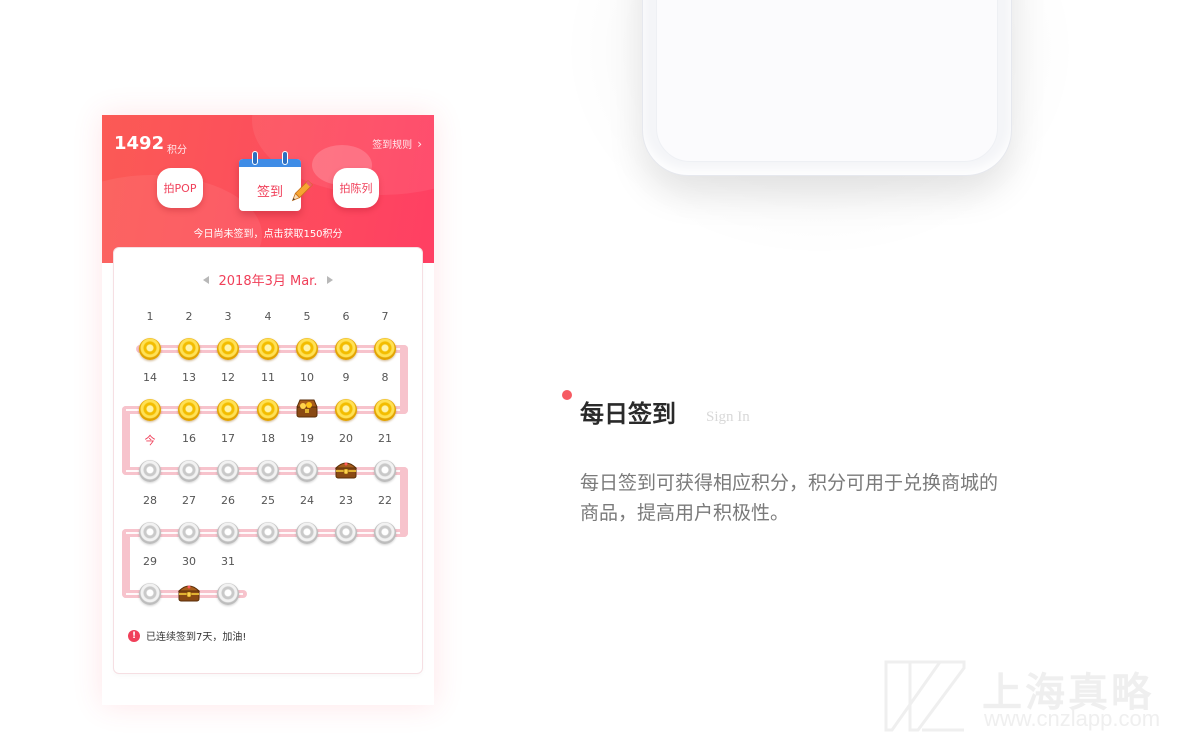  What do you see at coordinates (189, 561) in the screenshot?
I see `day-label: 30` at bounding box center [189, 561].